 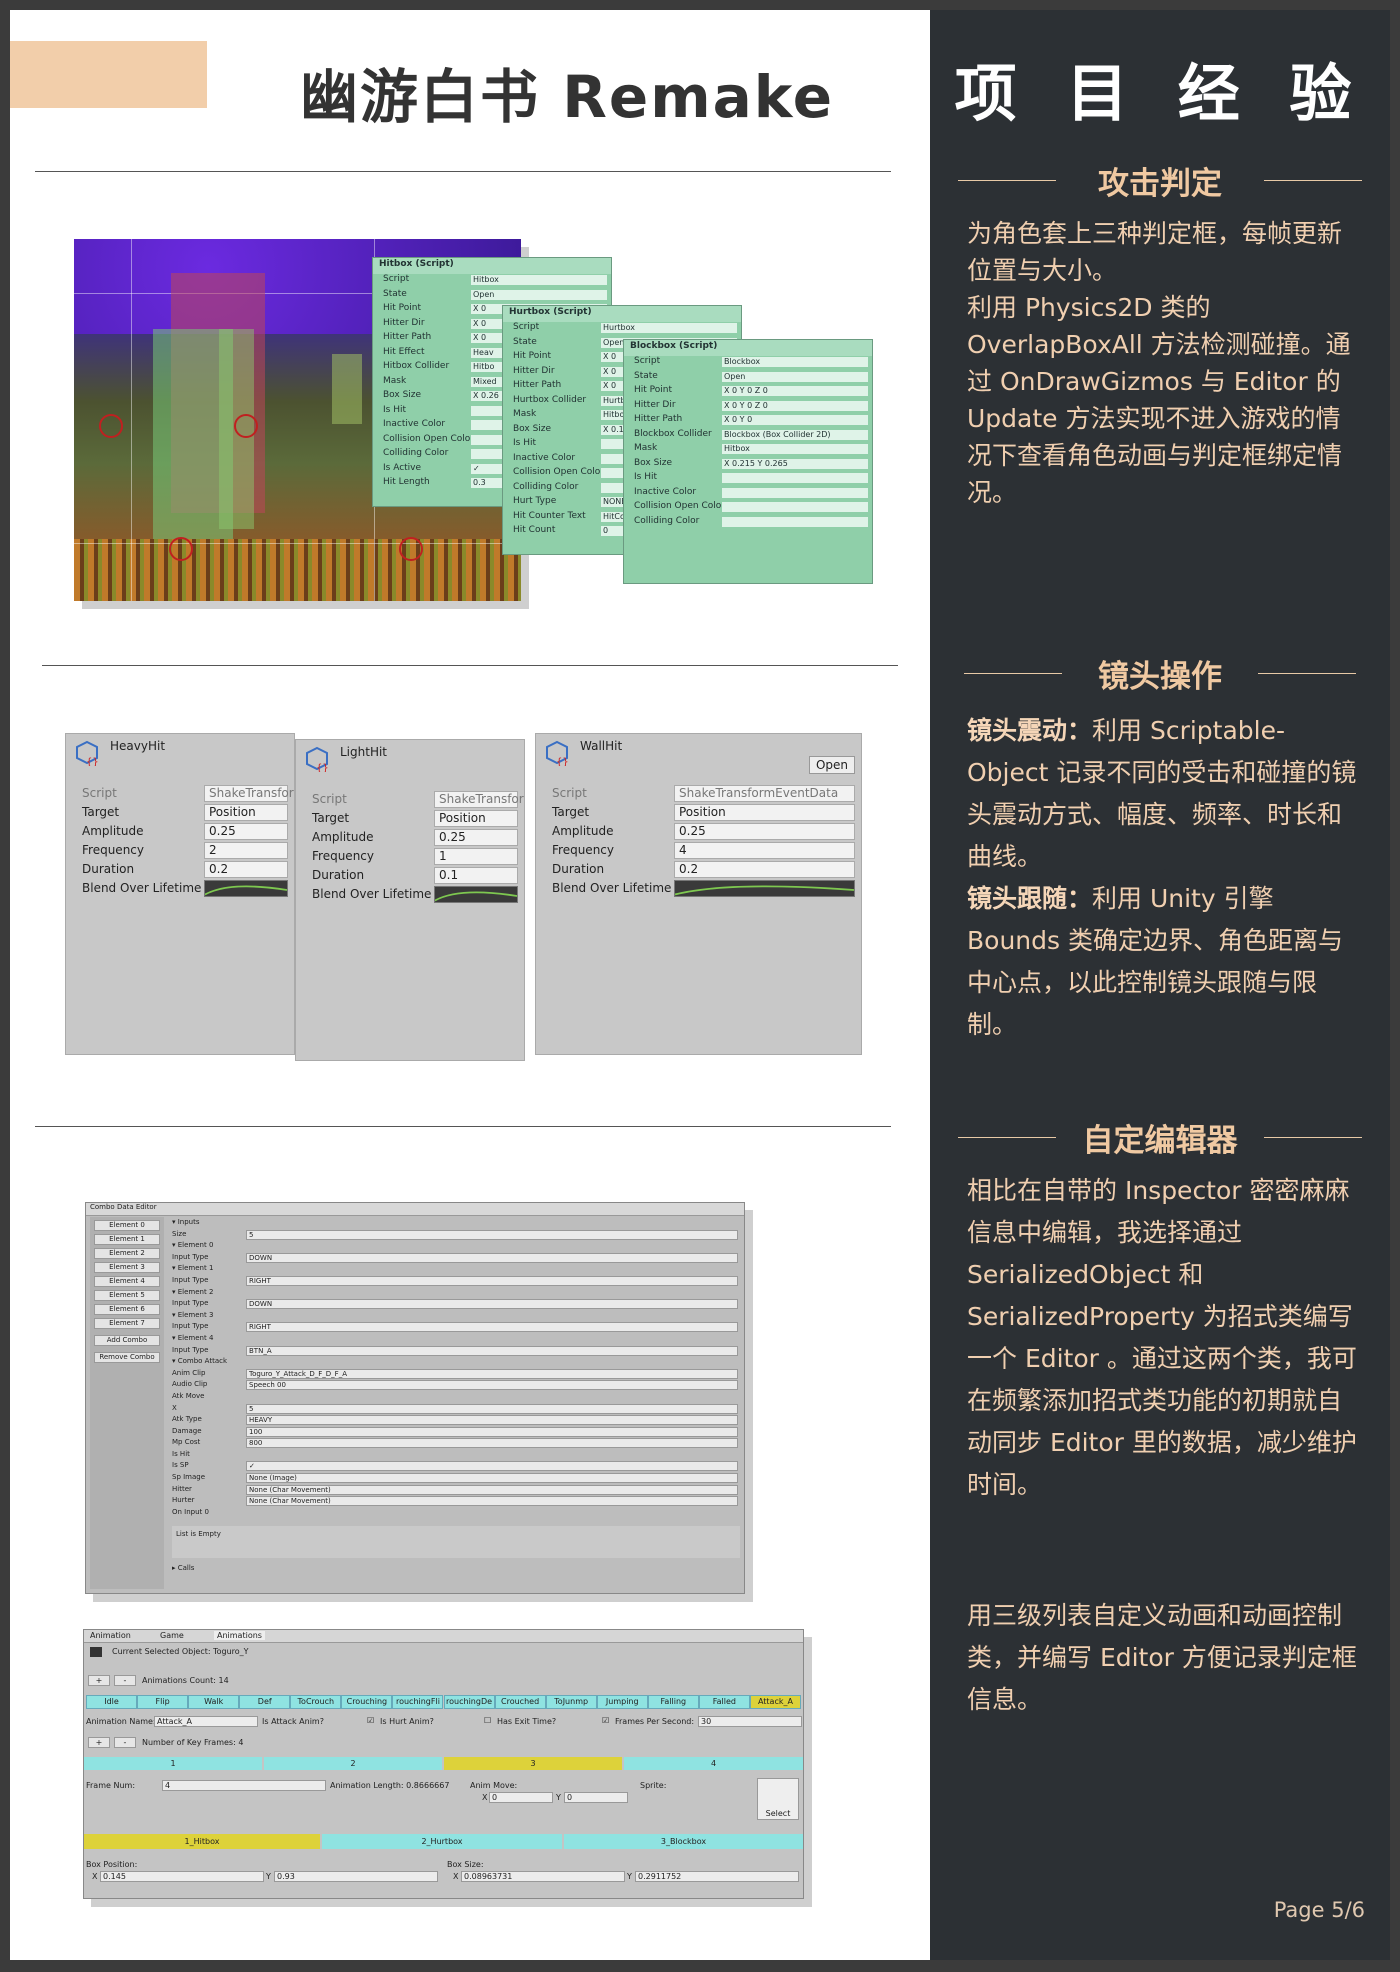 What do you see at coordinates (125, 1680) in the screenshot?
I see `remove-animation-button: -` at bounding box center [125, 1680].